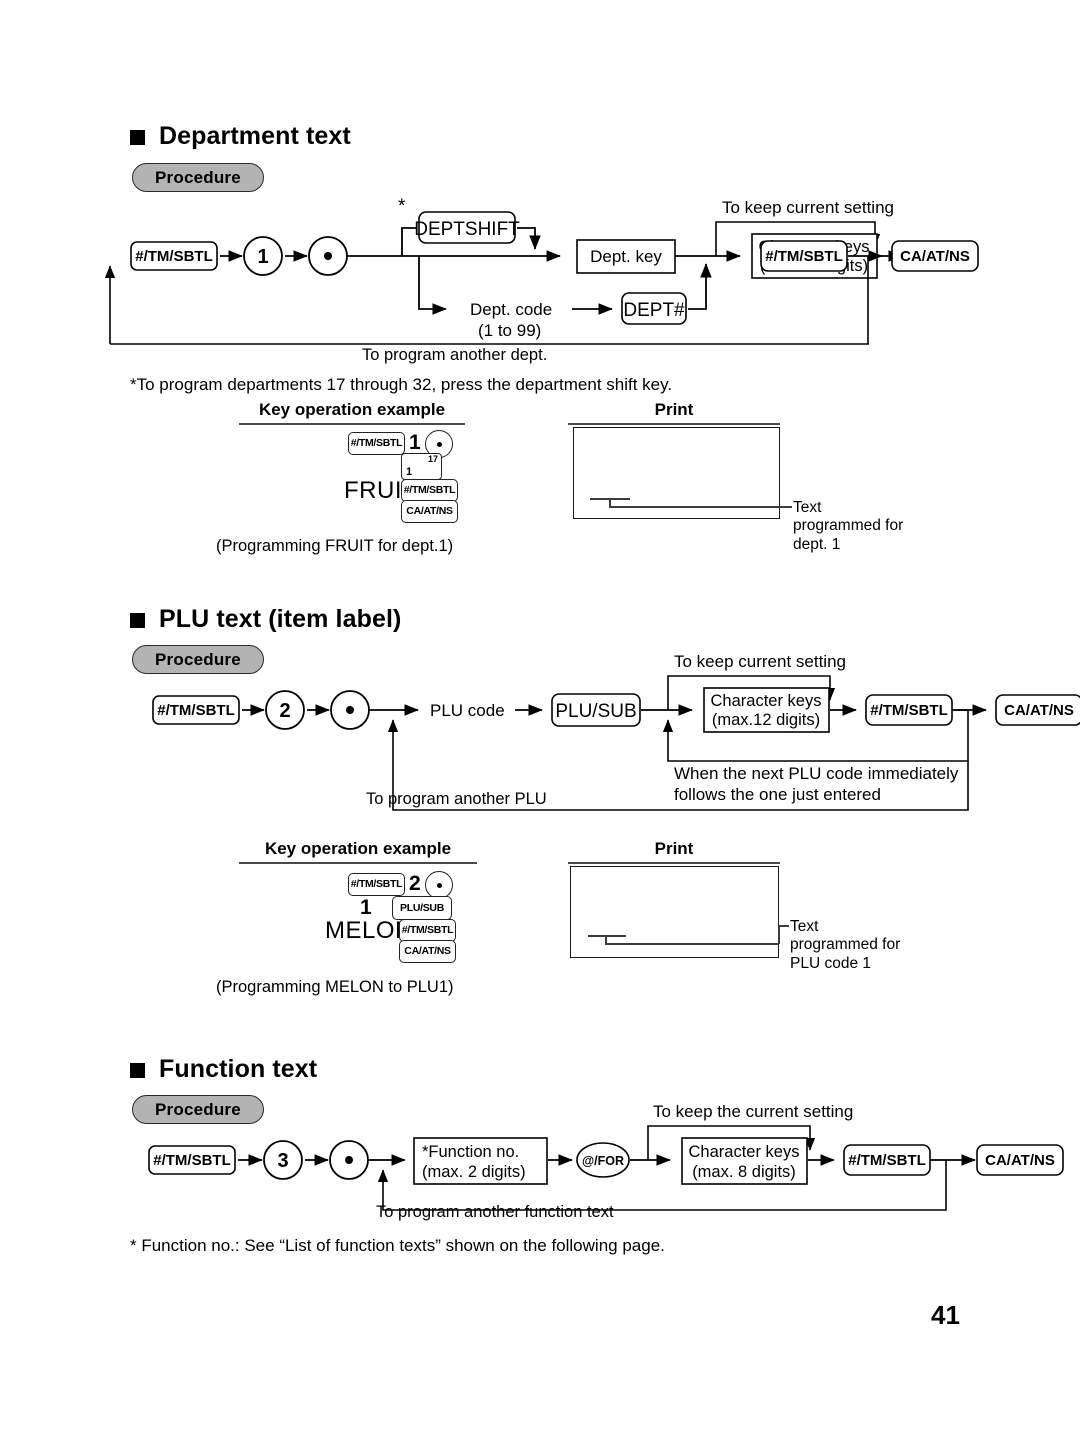  I want to click on flow-label-keep-setting: To keep the current setting, so click(753, 1111).